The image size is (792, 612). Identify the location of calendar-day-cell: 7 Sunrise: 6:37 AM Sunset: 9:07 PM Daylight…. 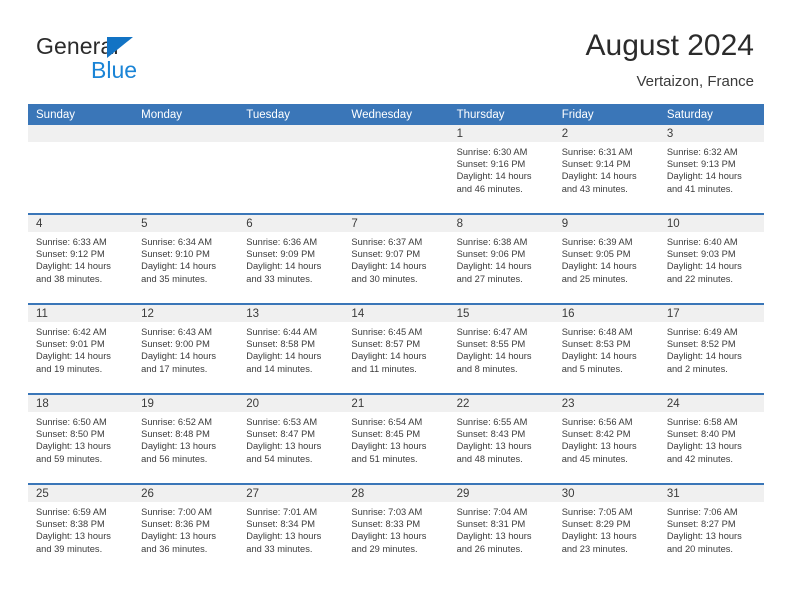
(396, 259).